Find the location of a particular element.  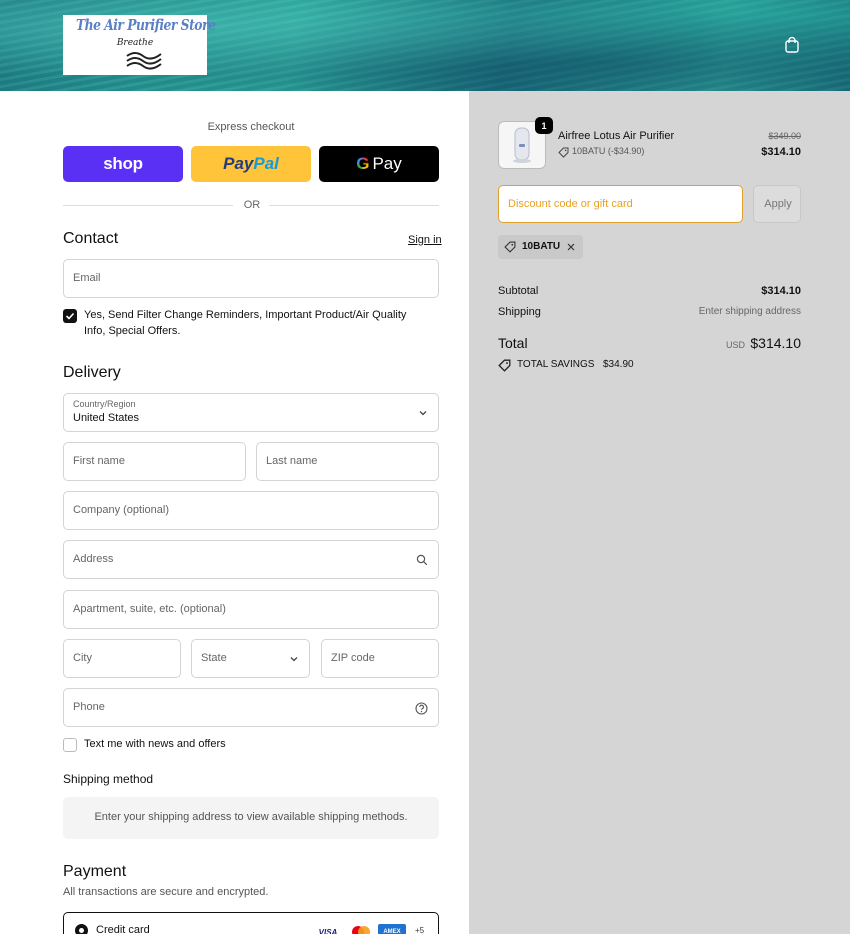

product-price: $314.10 is located at coordinates (781, 152).